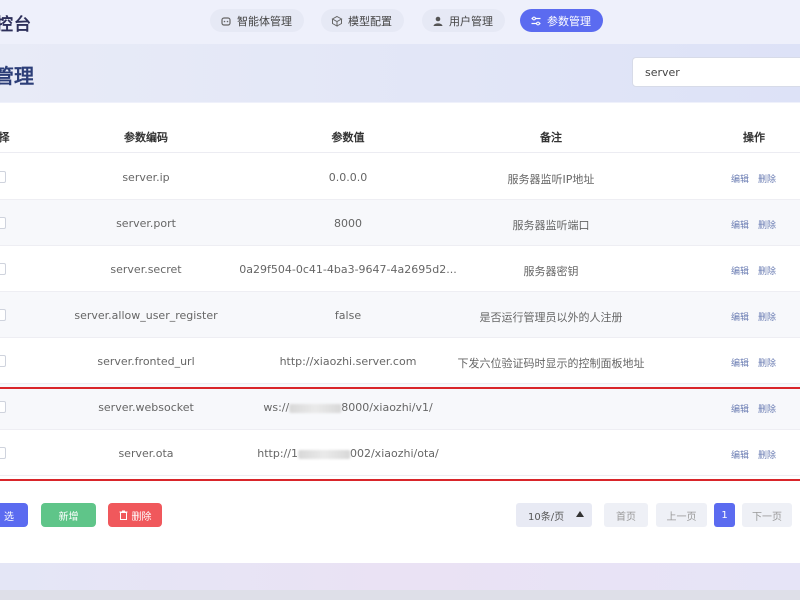 Image resolution: width=800 pixels, height=600 pixels. What do you see at coordinates (394, 453) in the screenshot?
I see `value-suffix: 002/xiaozhi/ota/` at bounding box center [394, 453].